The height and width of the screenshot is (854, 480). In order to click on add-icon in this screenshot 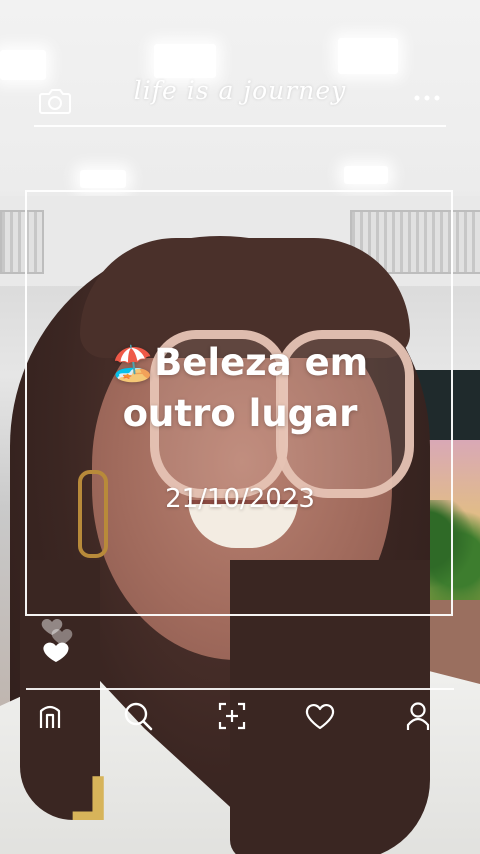, I will do `click(232, 716)`.